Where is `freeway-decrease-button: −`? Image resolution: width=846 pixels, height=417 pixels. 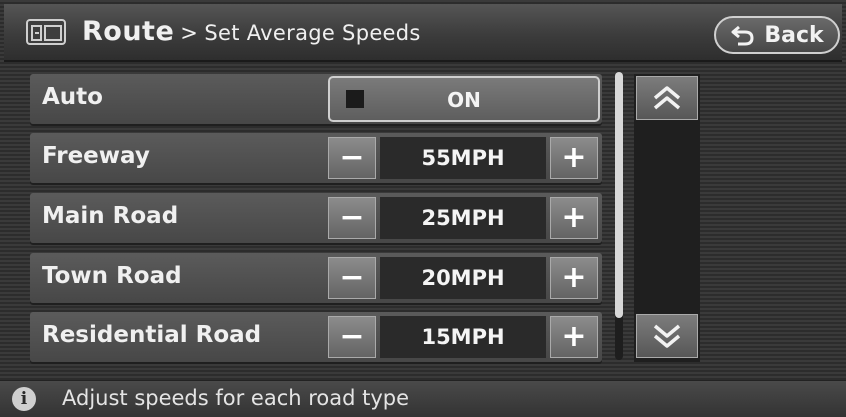
freeway-decrease-button: − is located at coordinates (352, 158).